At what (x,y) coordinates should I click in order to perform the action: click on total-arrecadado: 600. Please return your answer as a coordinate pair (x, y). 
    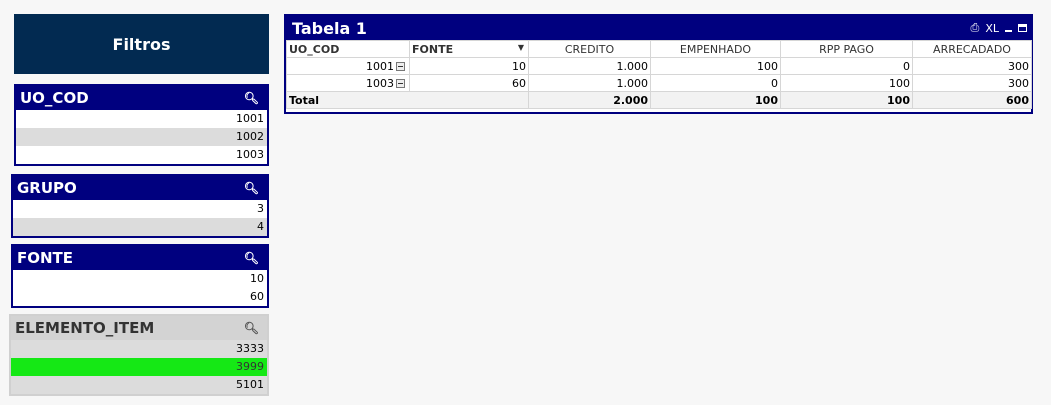
    Looking at the image, I should click on (972, 100).